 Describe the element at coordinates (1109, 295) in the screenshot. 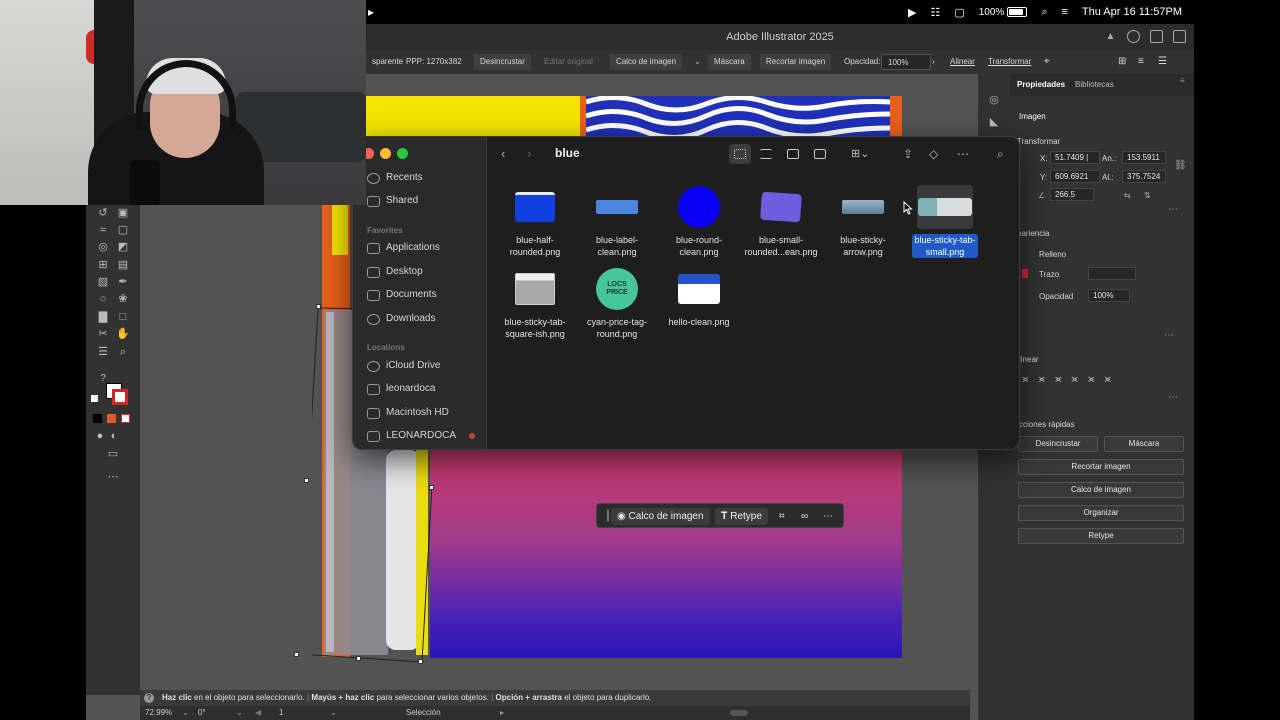

I see `opacidad-field: 100%` at that location.